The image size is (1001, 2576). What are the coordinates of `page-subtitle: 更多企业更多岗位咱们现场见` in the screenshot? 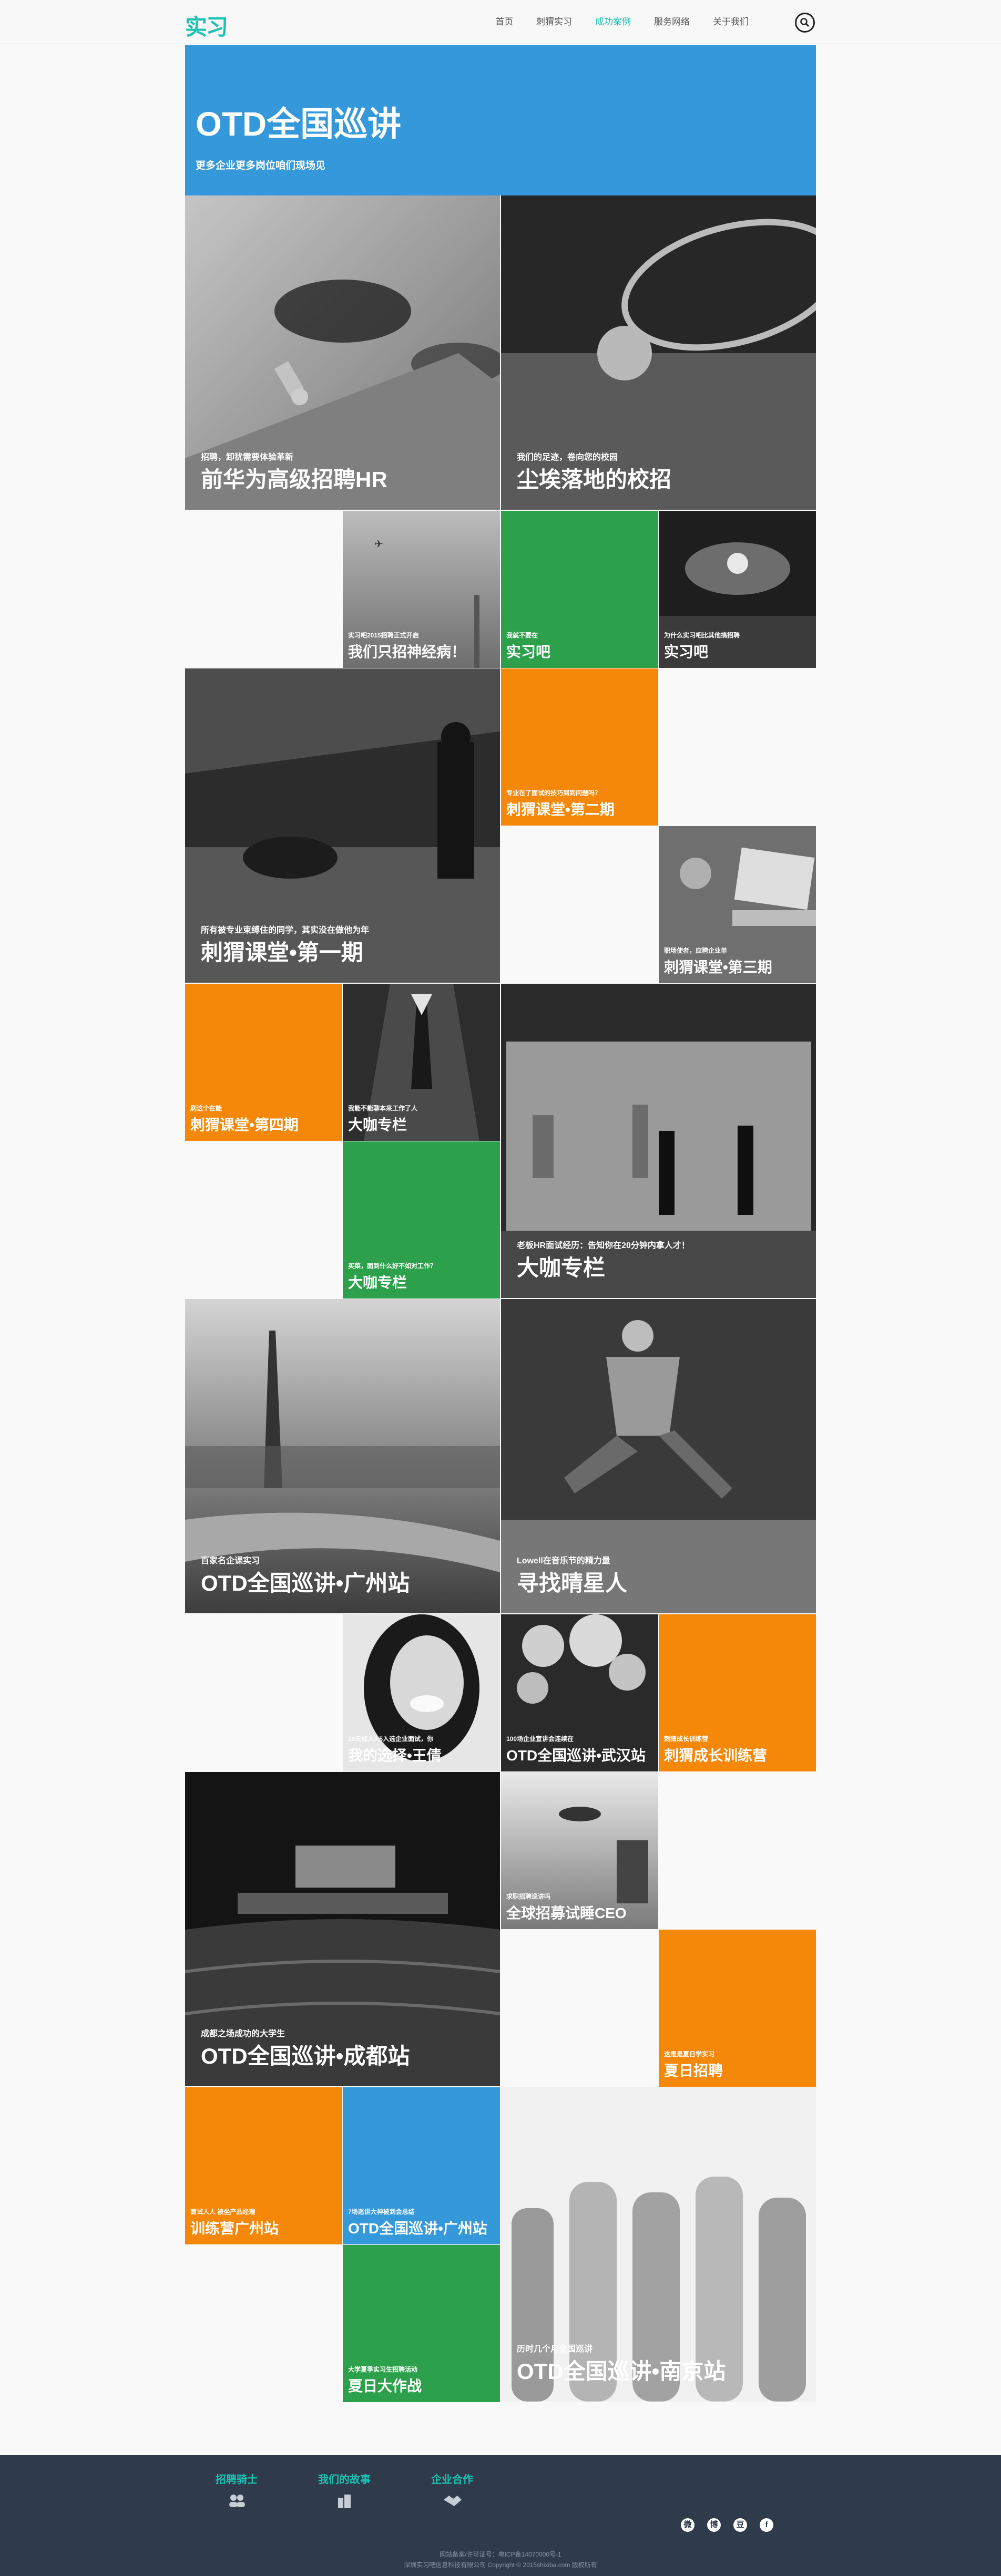 It's located at (261, 165).